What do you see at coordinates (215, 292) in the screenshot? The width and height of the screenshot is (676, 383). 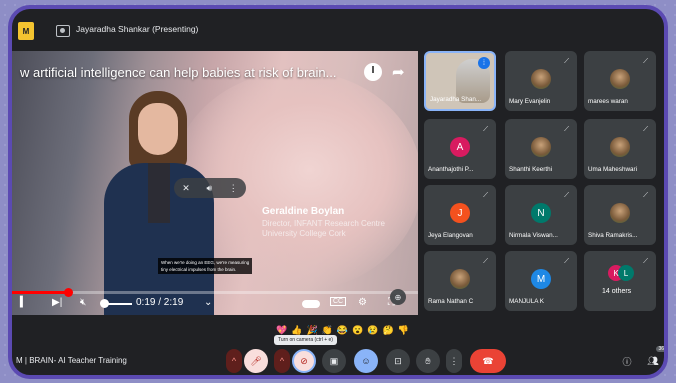 I see `video-progress-bar` at bounding box center [215, 292].